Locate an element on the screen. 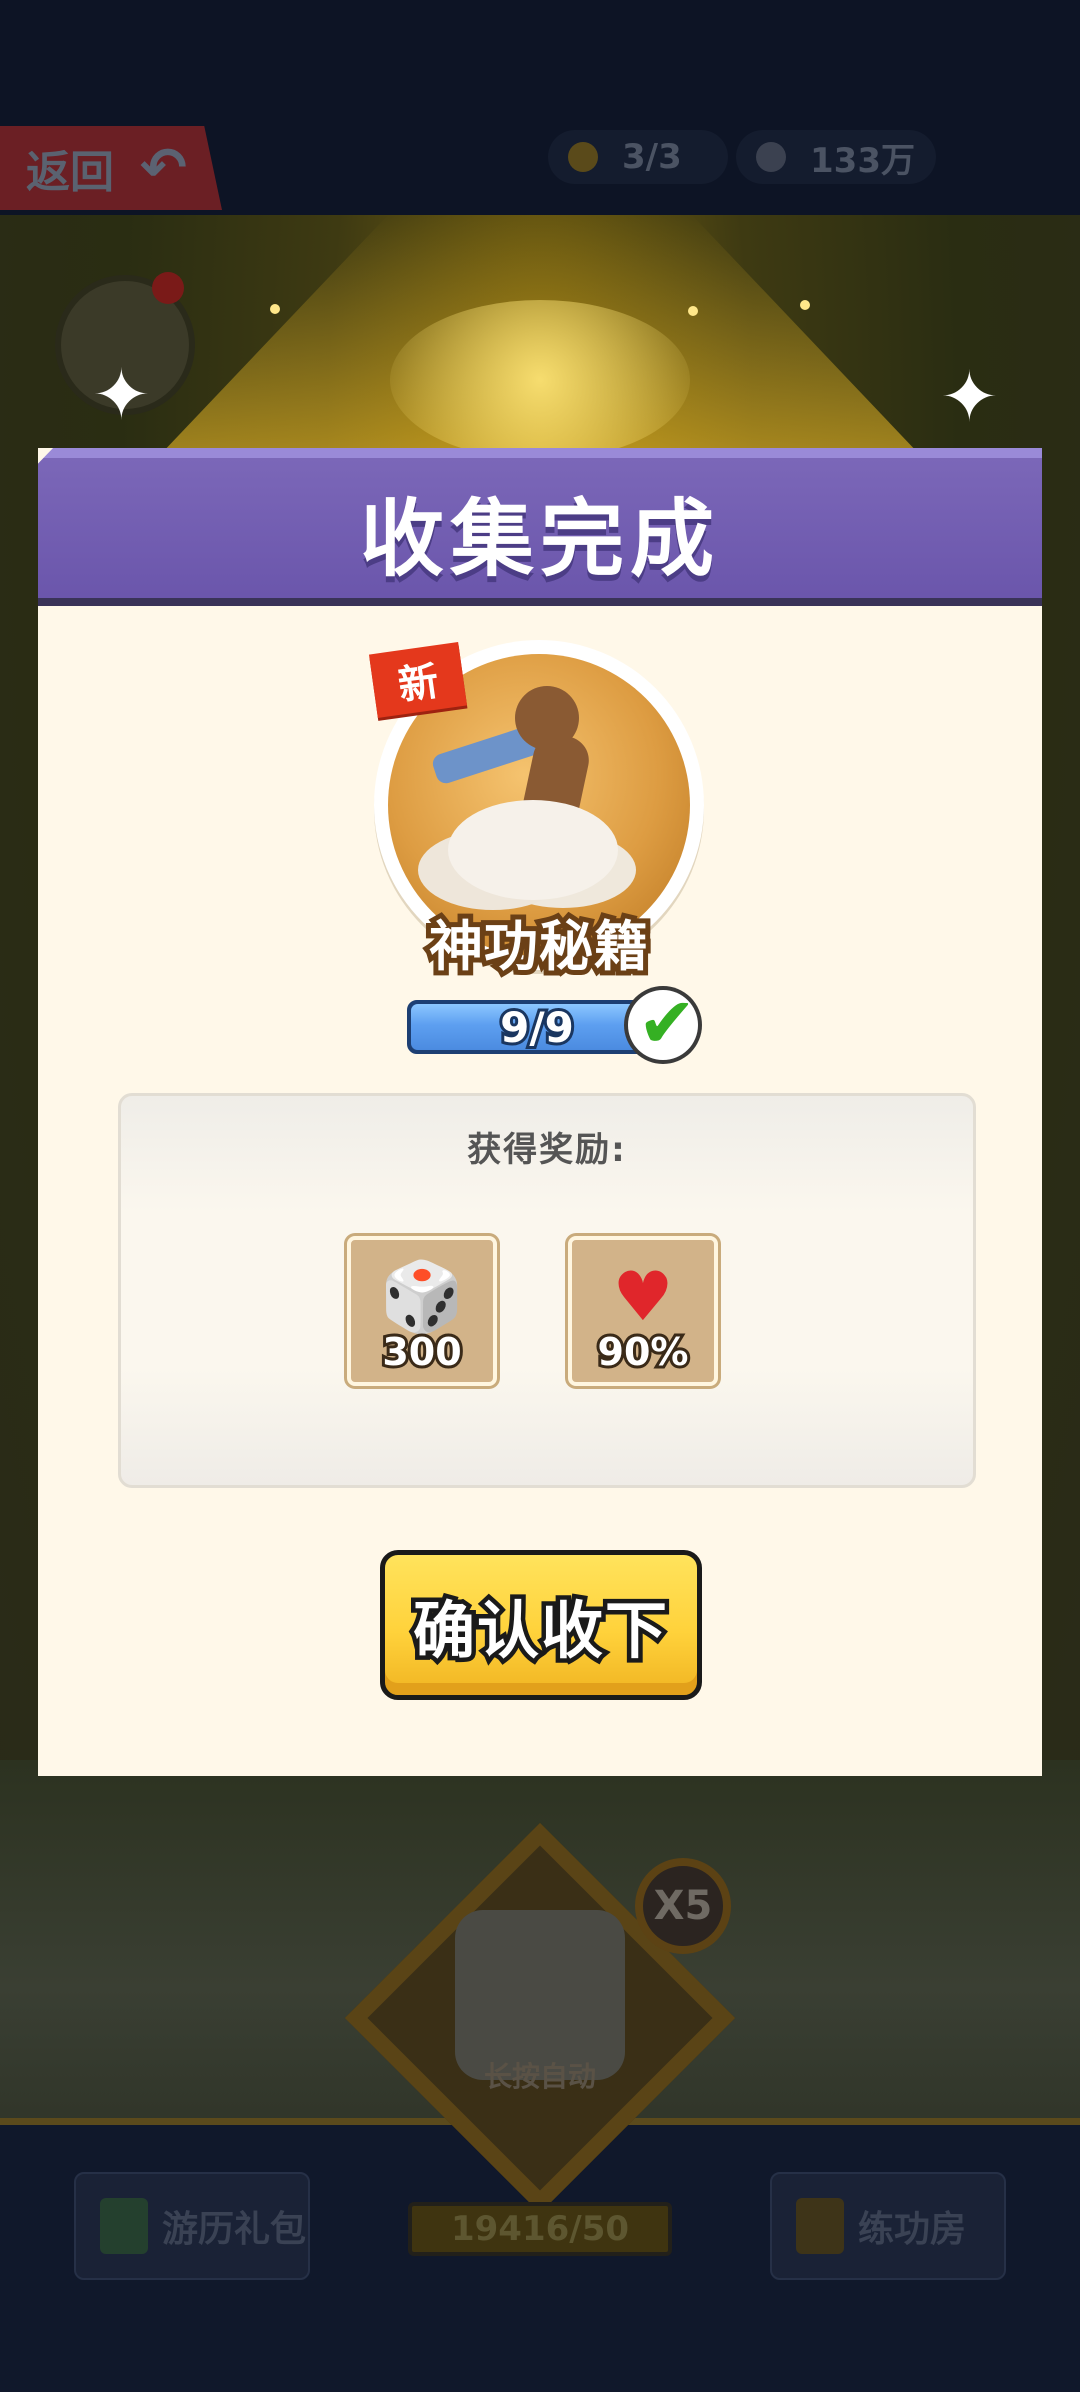 The image size is (1080, 2392). reward-title: 获得奖励: is located at coordinates (547, 1150).